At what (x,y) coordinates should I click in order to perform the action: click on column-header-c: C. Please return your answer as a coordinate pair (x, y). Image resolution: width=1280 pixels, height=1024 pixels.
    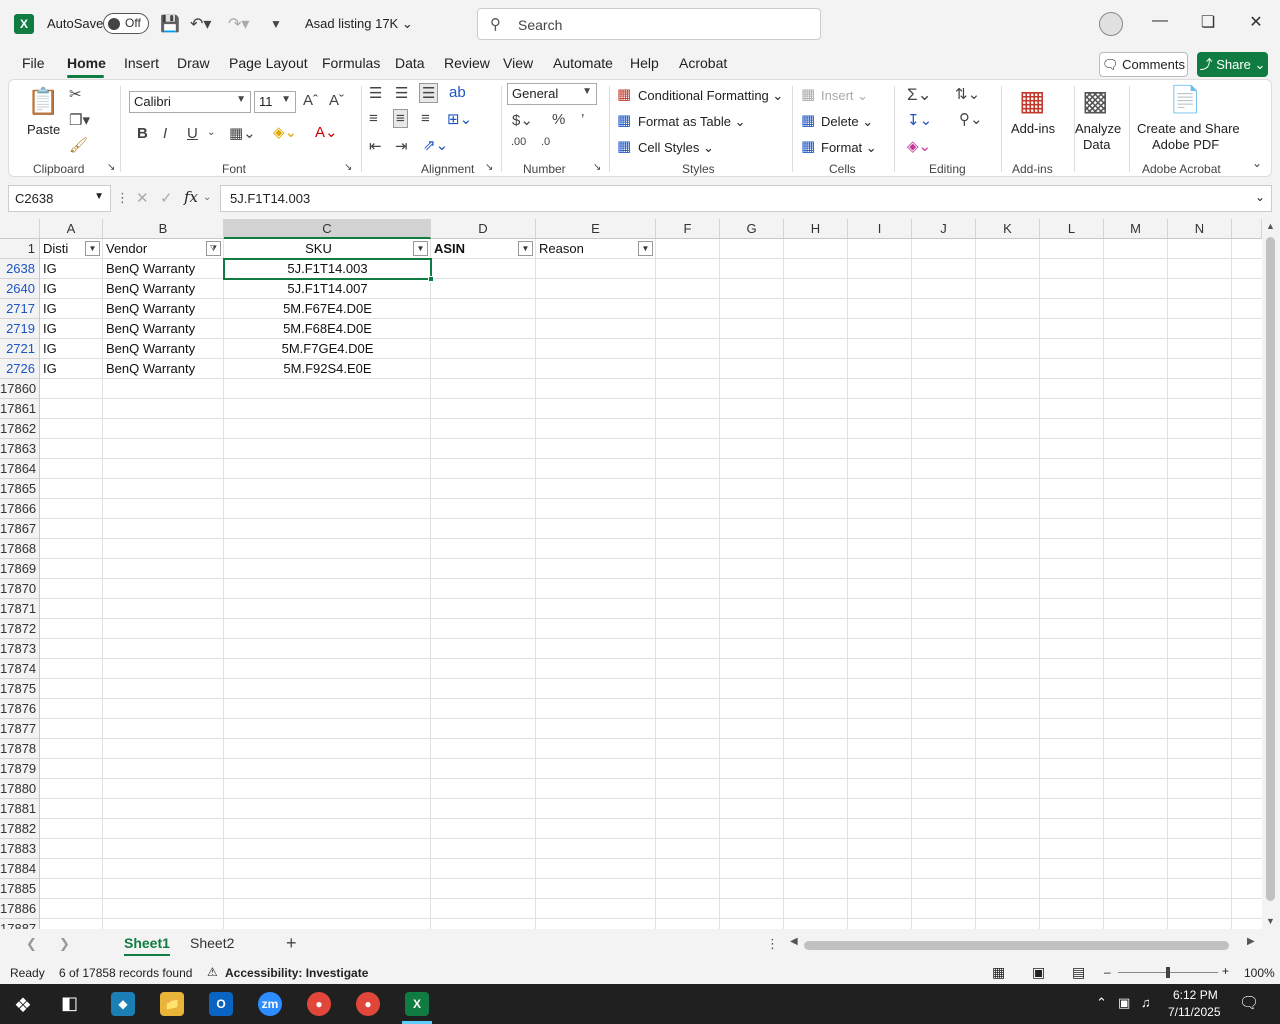
    Looking at the image, I should click on (327, 229).